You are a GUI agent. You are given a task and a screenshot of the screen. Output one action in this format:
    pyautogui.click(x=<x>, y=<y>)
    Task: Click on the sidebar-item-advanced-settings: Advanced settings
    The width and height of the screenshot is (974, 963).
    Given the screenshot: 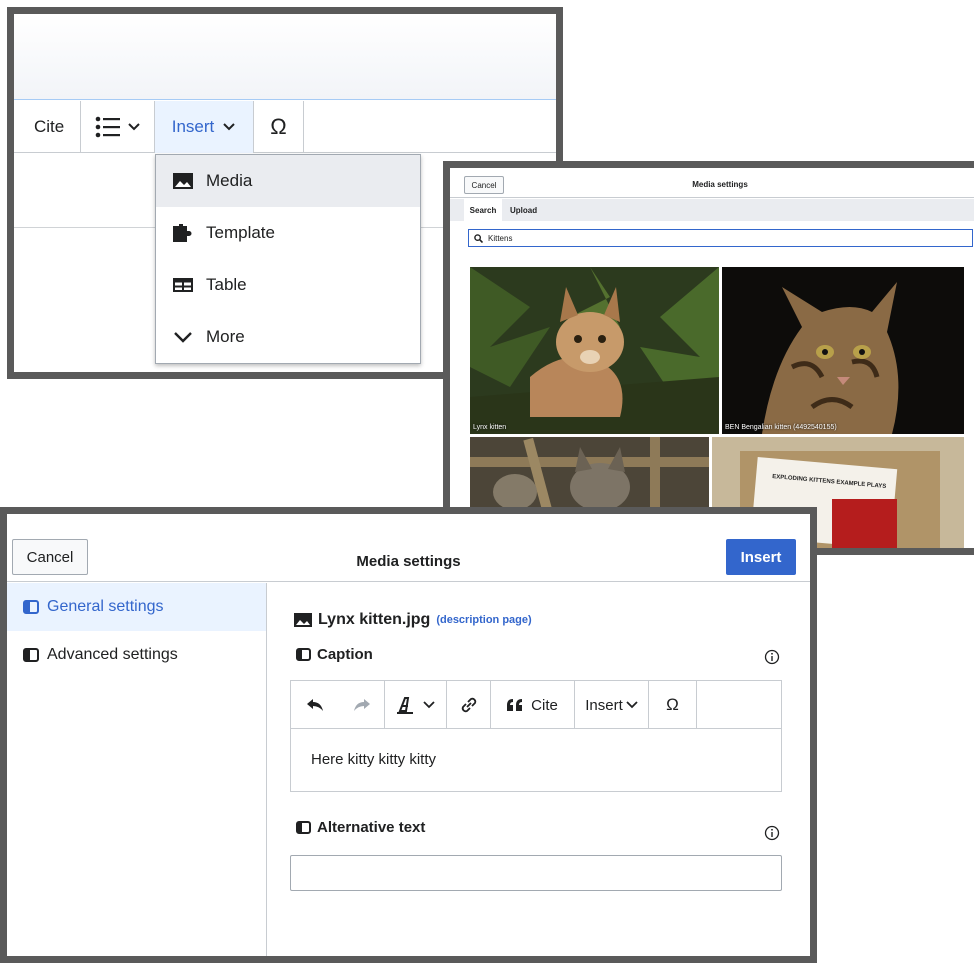 What is the action you would take?
    pyautogui.click(x=136, y=655)
    